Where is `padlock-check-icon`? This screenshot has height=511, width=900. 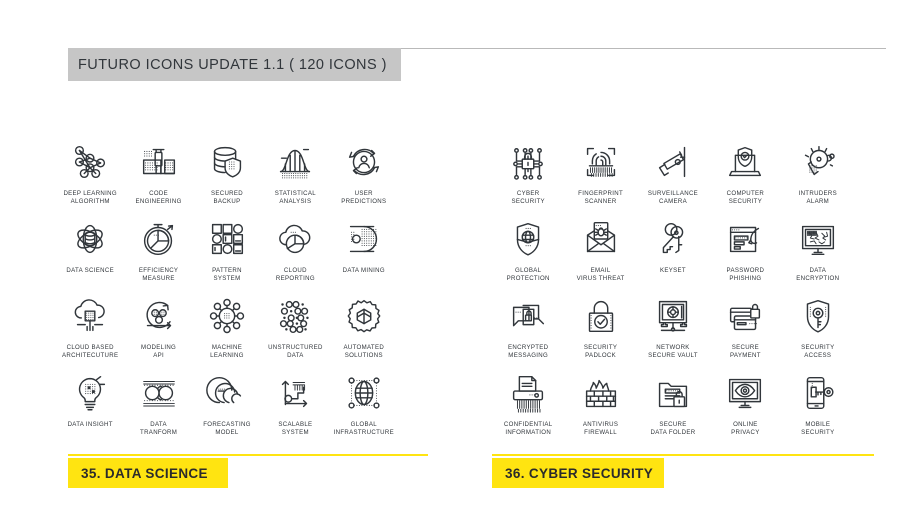
padlock-check-icon is located at coordinates (601, 316).